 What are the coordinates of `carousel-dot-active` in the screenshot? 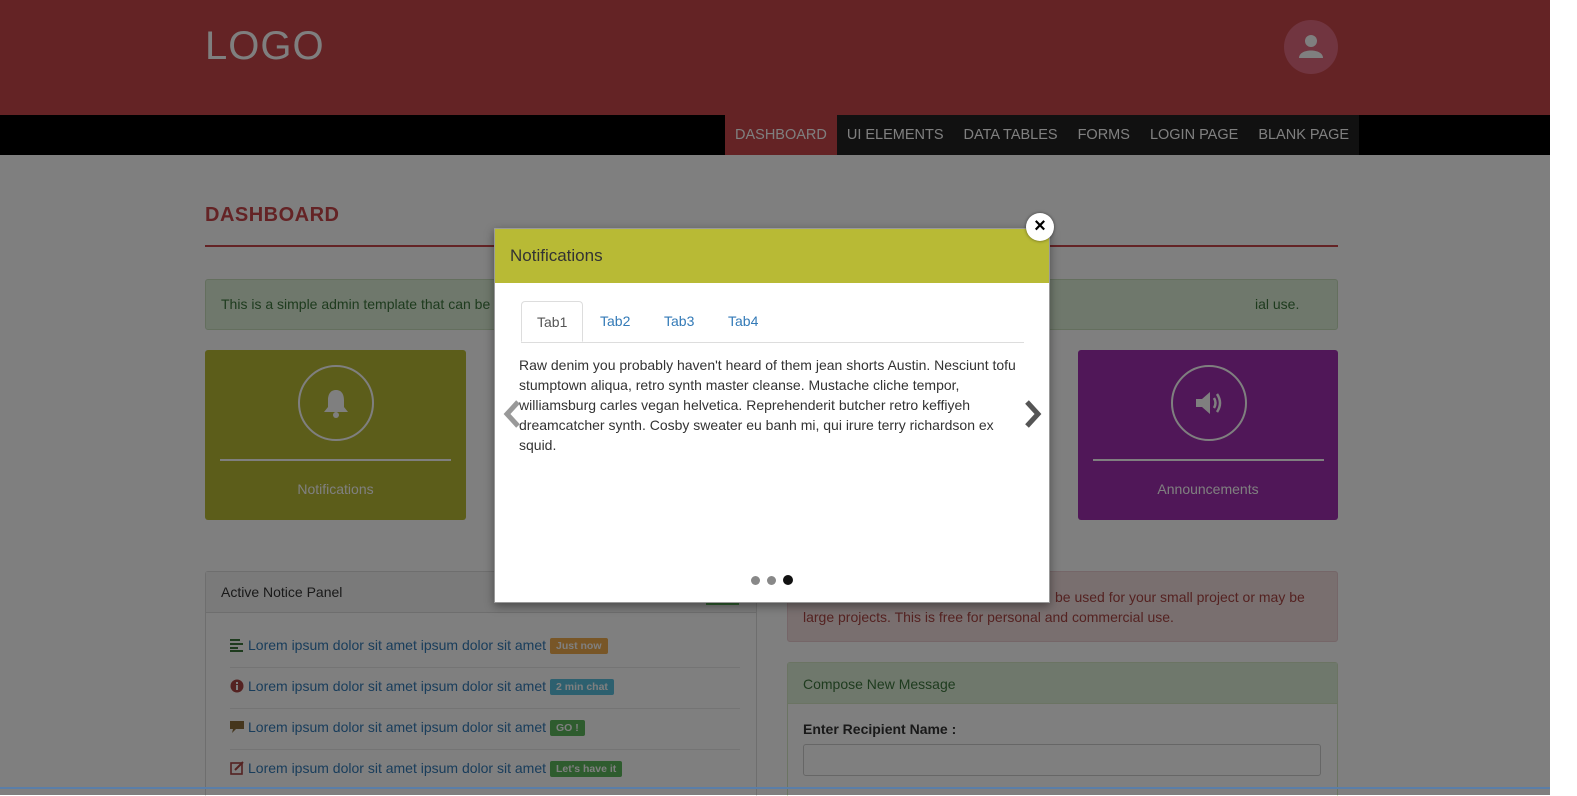 It's located at (788, 580).